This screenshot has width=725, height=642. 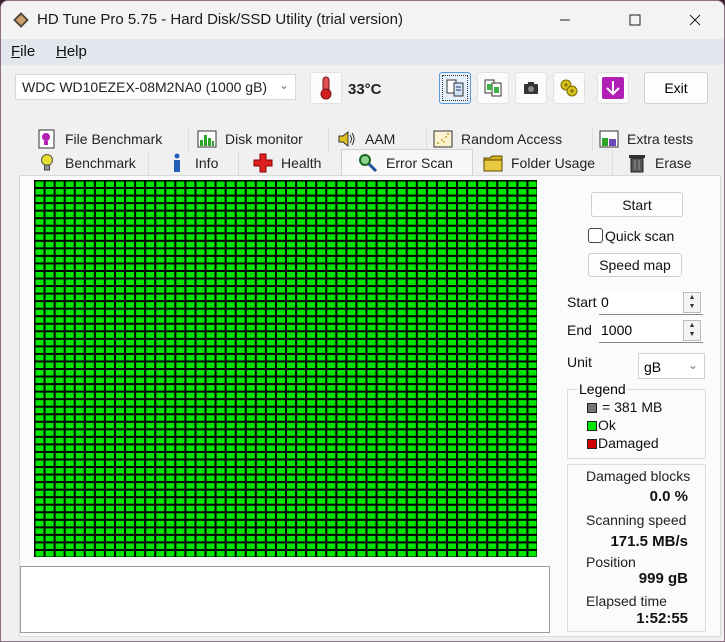 What do you see at coordinates (455, 88) in the screenshot?
I see `copy-text-button` at bounding box center [455, 88].